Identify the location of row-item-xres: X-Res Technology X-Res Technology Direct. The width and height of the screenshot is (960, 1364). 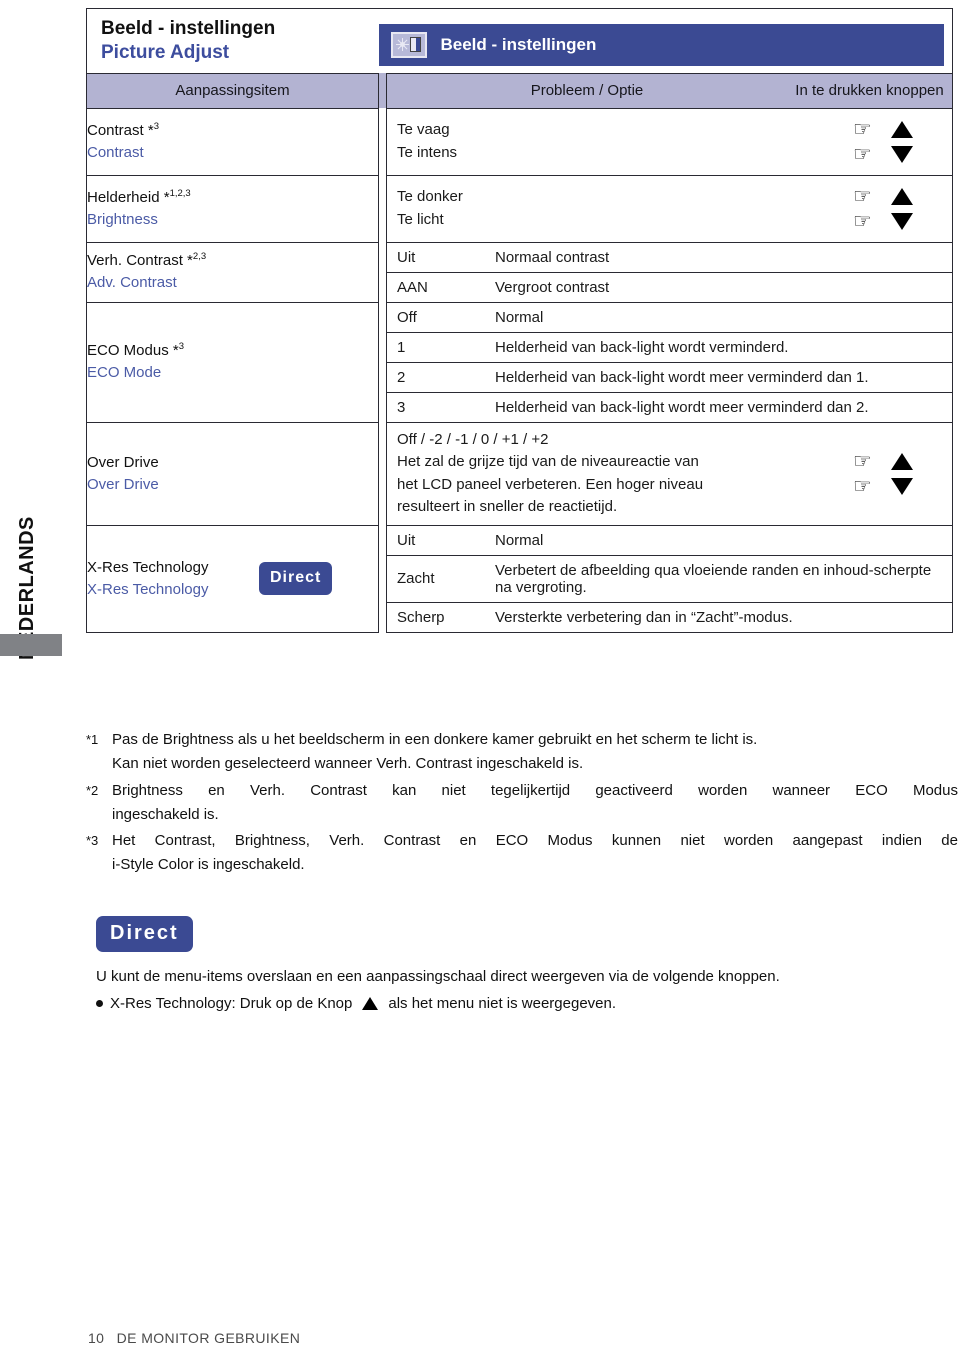
(232, 578).